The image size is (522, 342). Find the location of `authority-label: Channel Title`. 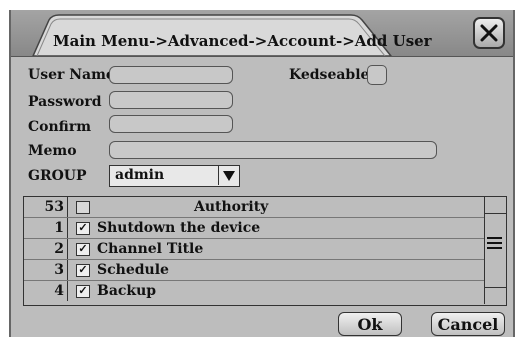

authority-label: Channel Title is located at coordinates (150, 249).